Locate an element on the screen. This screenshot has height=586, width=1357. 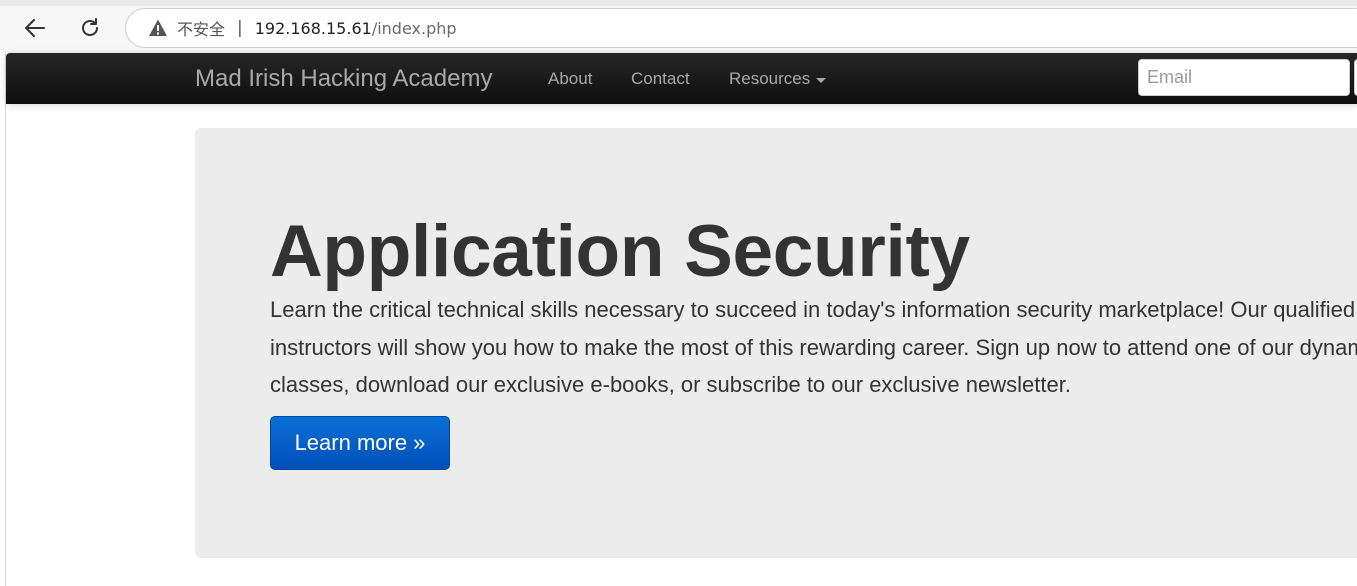
caret-down-icon is located at coordinates (821, 80).